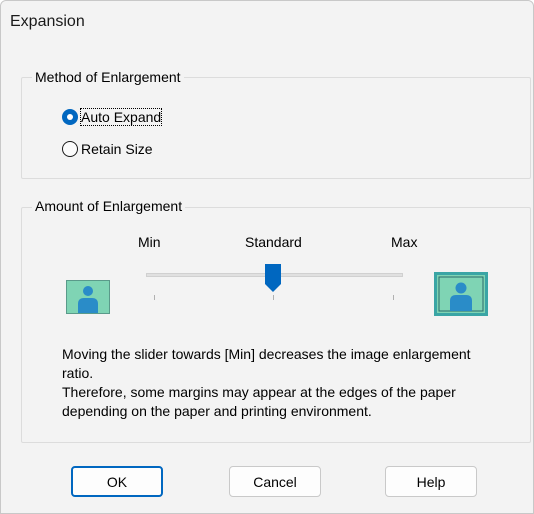 The width and height of the screenshot is (534, 514). Describe the element at coordinates (273, 242) in the screenshot. I see `standard-label: Standard` at that location.